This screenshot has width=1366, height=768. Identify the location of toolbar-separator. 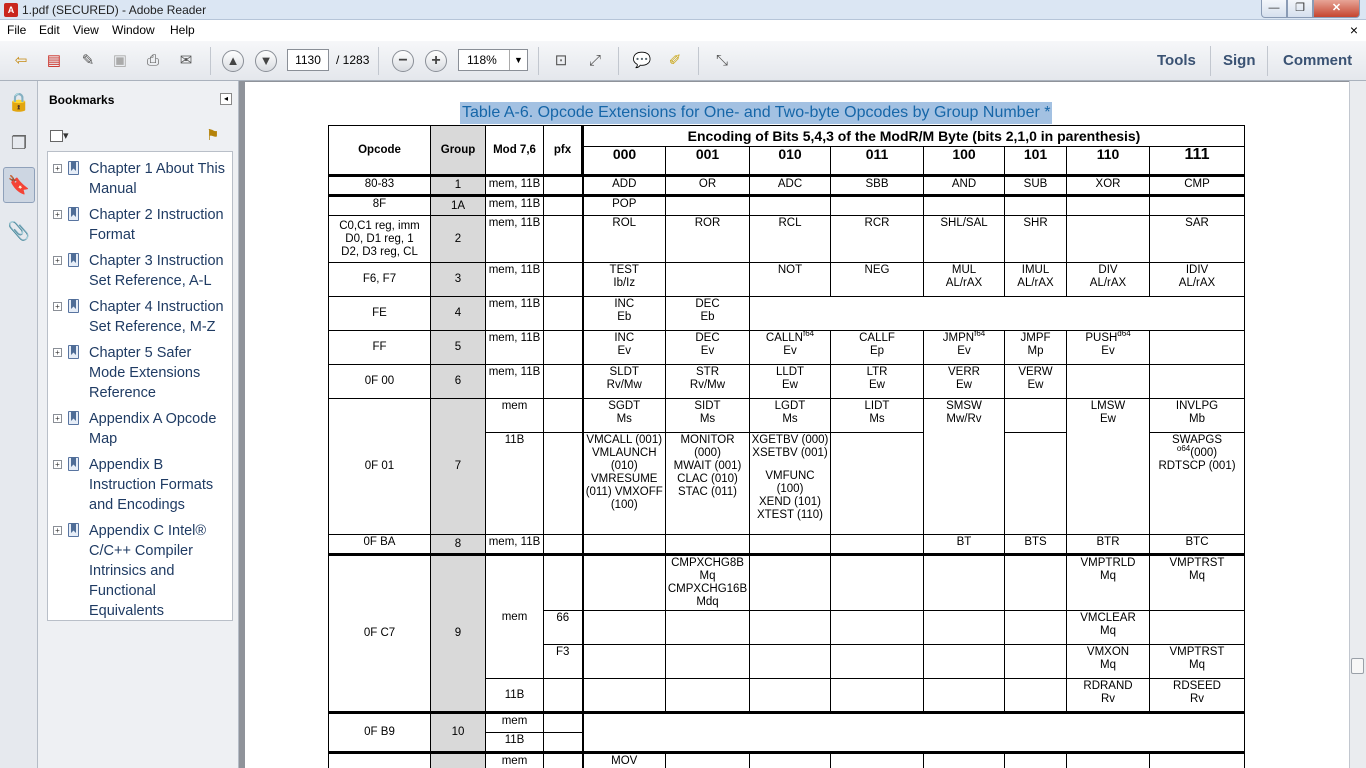
(1267, 61).